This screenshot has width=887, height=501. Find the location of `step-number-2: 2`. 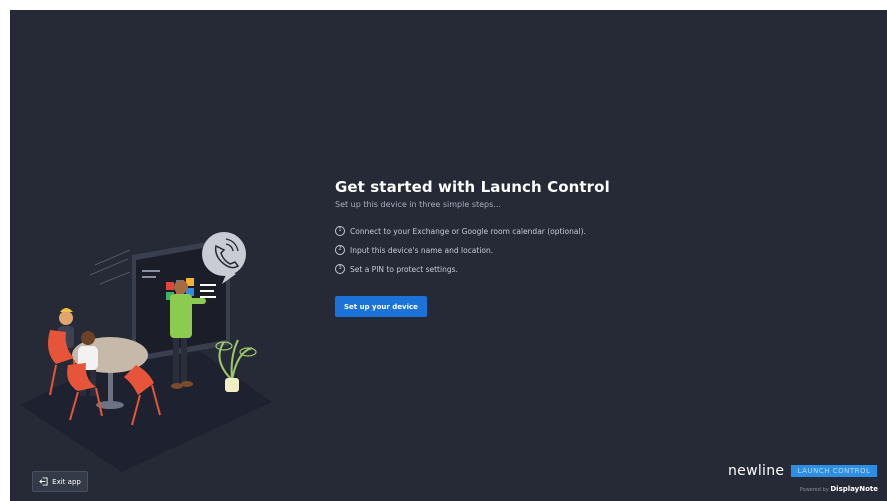

step-number-2: 2 is located at coordinates (340, 250).